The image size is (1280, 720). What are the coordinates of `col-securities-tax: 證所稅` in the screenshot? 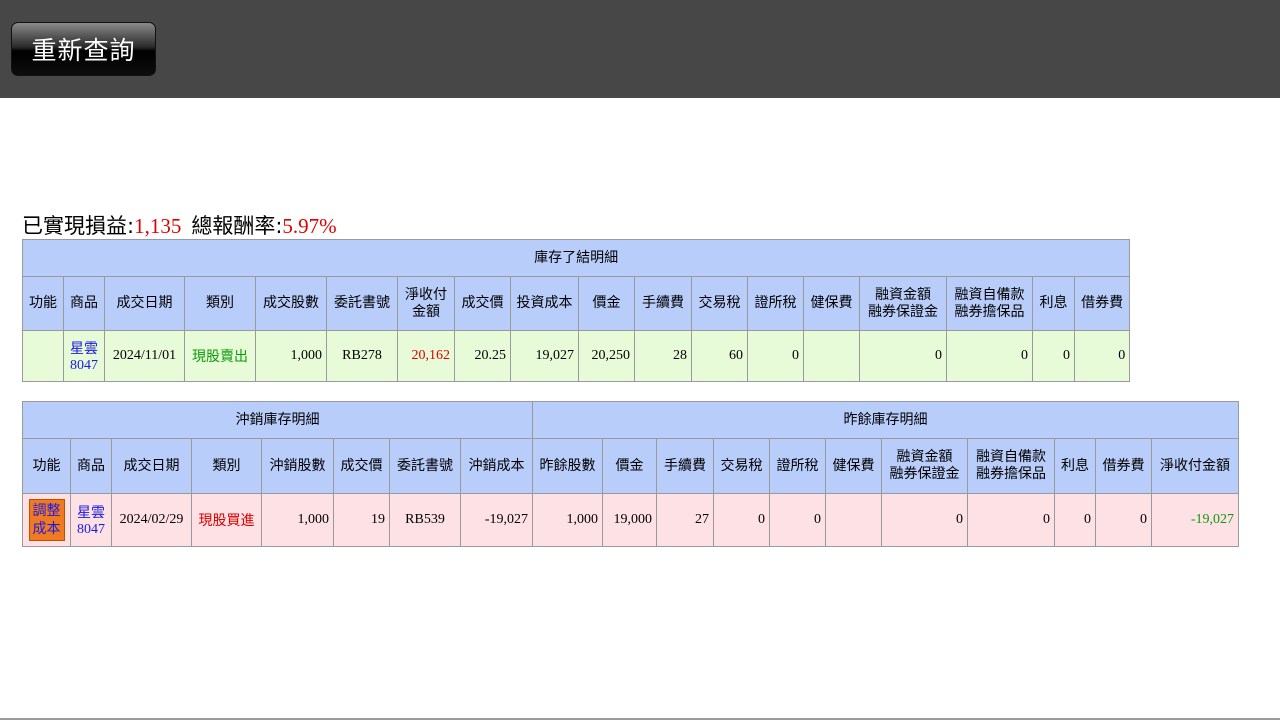 It's located at (775, 303).